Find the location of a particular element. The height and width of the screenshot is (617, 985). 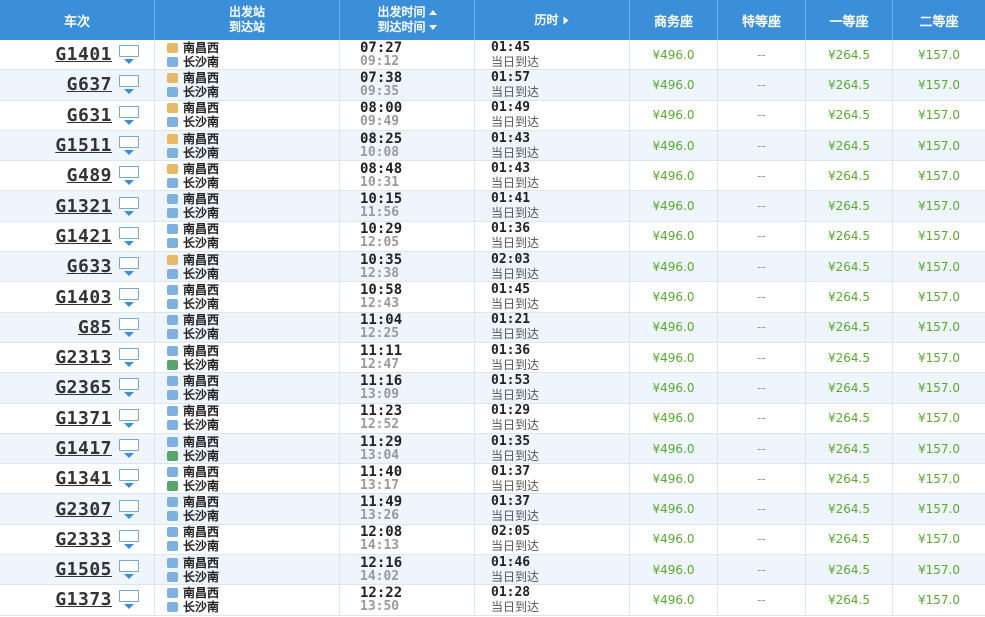

train-number-link: G1401 is located at coordinates (83, 54).